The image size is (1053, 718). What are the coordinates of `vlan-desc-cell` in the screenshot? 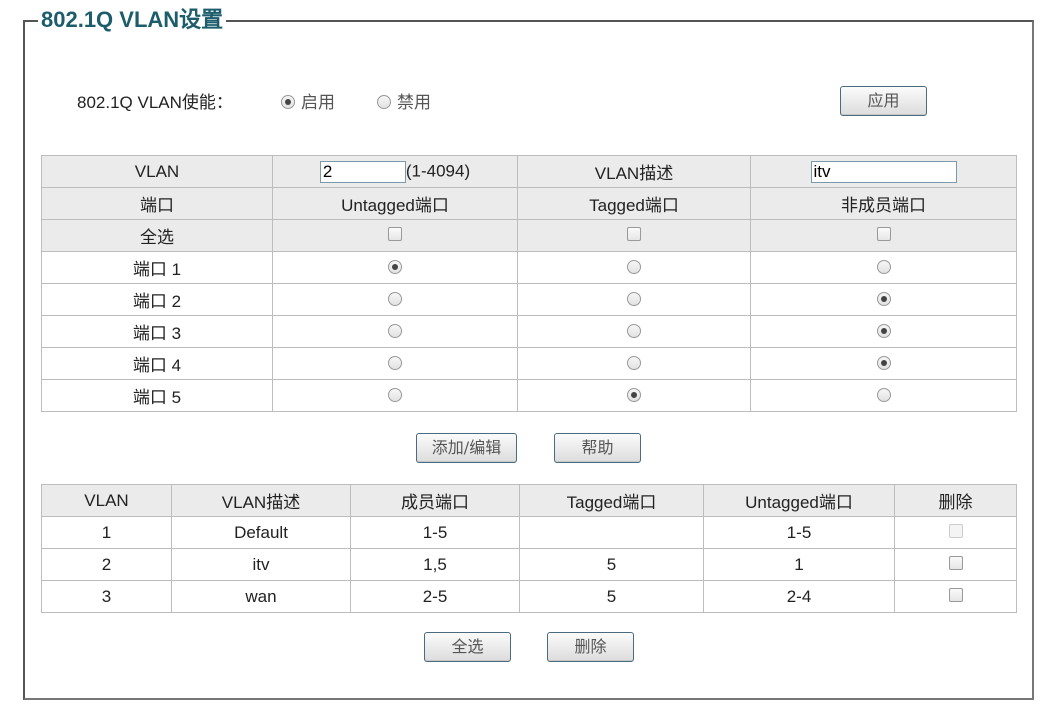 It's located at (883, 171).